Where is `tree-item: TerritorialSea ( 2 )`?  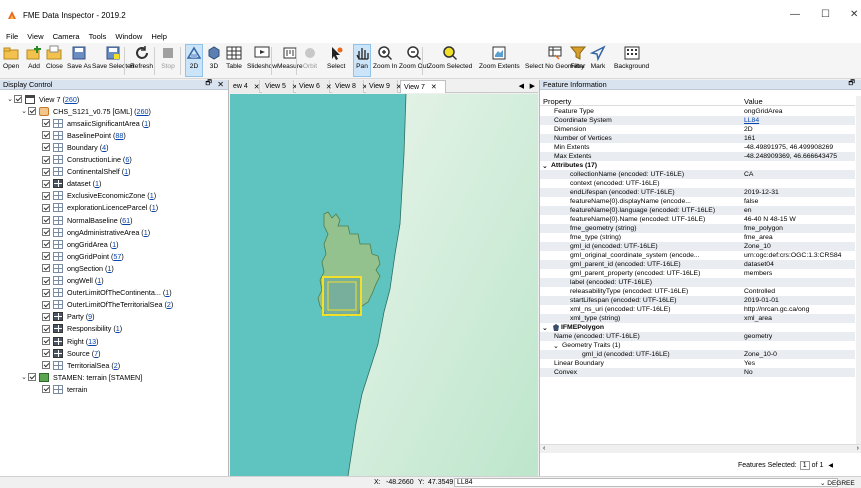 tree-item: TerritorialSea ( 2 ) is located at coordinates (77, 365).